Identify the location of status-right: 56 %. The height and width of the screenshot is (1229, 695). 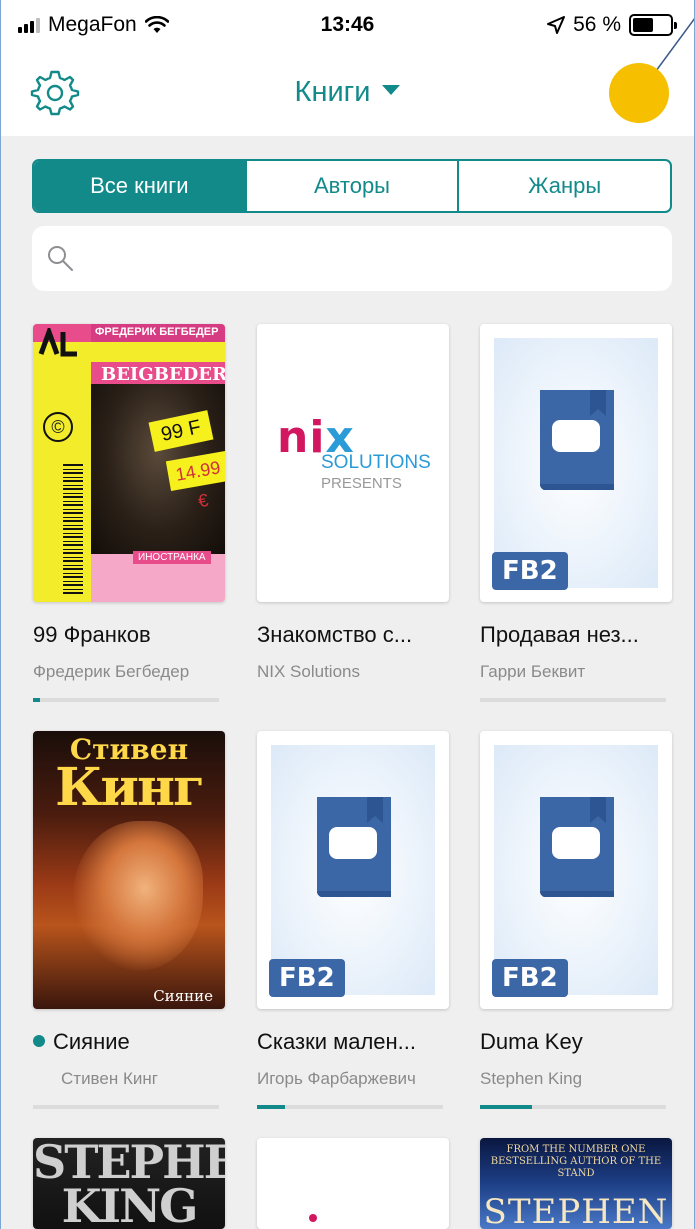
(612, 25).